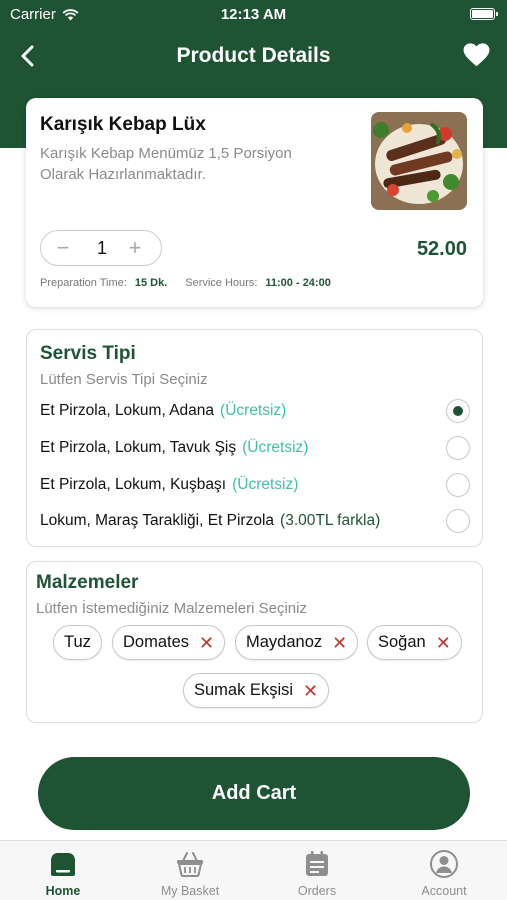 The height and width of the screenshot is (900, 507). What do you see at coordinates (330, 520) in the screenshot?
I see `option-price-tag: (3.00TL farkla)` at bounding box center [330, 520].